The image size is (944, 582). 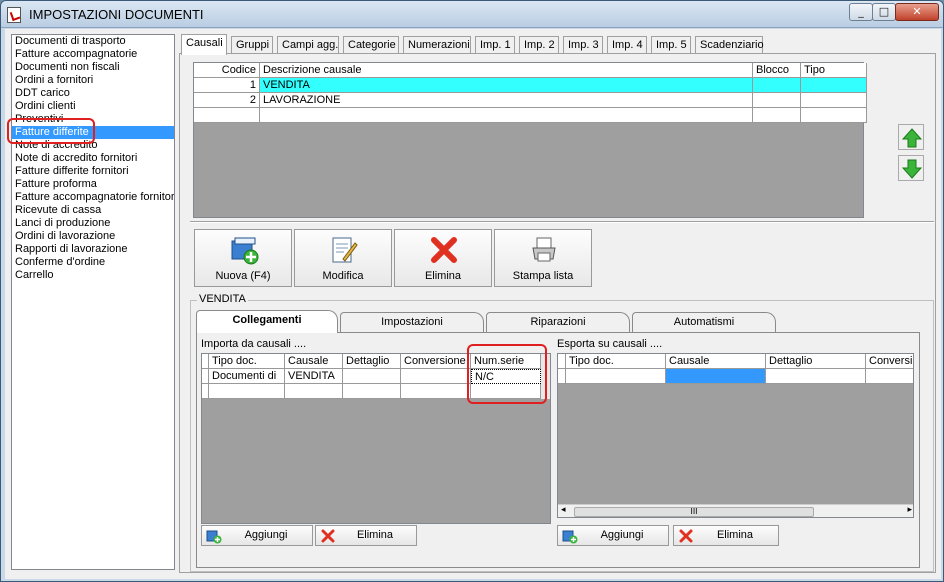 What do you see at coordinates (716, 376) in the screenshot?
I see `export-causale` at bounding box center [716, 376].